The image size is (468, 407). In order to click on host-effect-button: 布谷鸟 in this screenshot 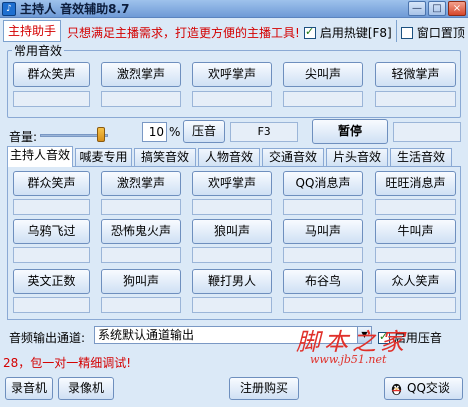, I will do `click(323, 281)`.